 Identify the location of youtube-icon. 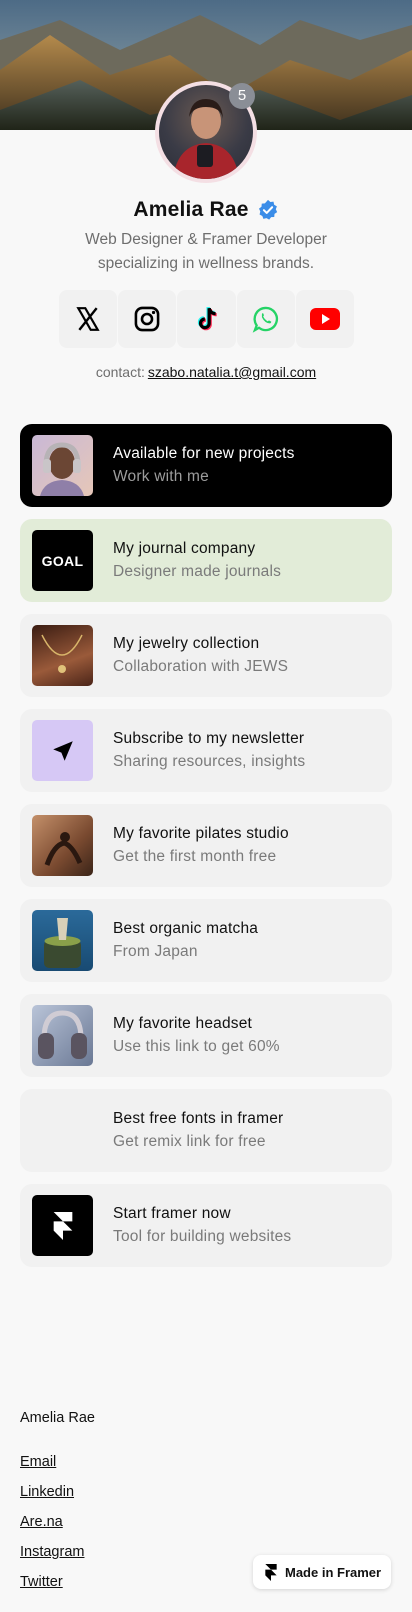
(324, 319).